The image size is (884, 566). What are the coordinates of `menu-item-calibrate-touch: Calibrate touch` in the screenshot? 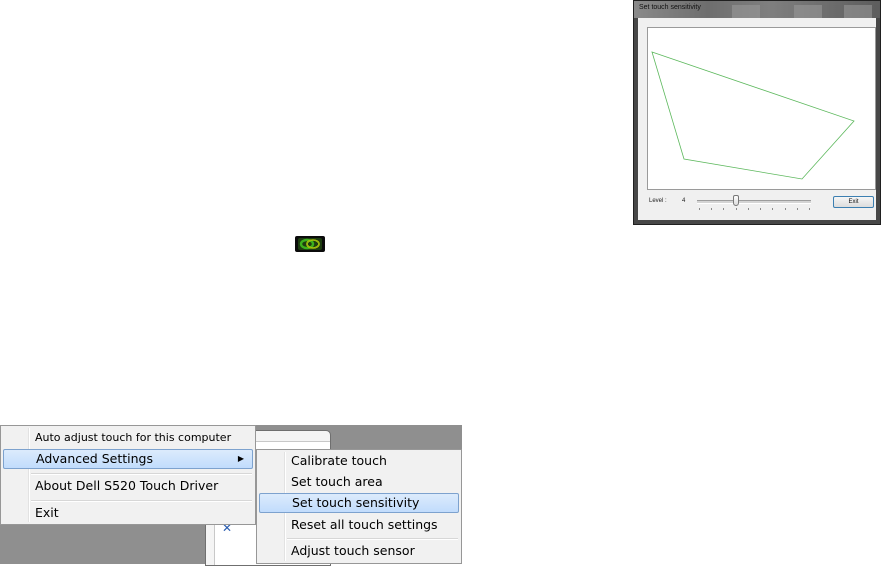 It's located at (359, 461).